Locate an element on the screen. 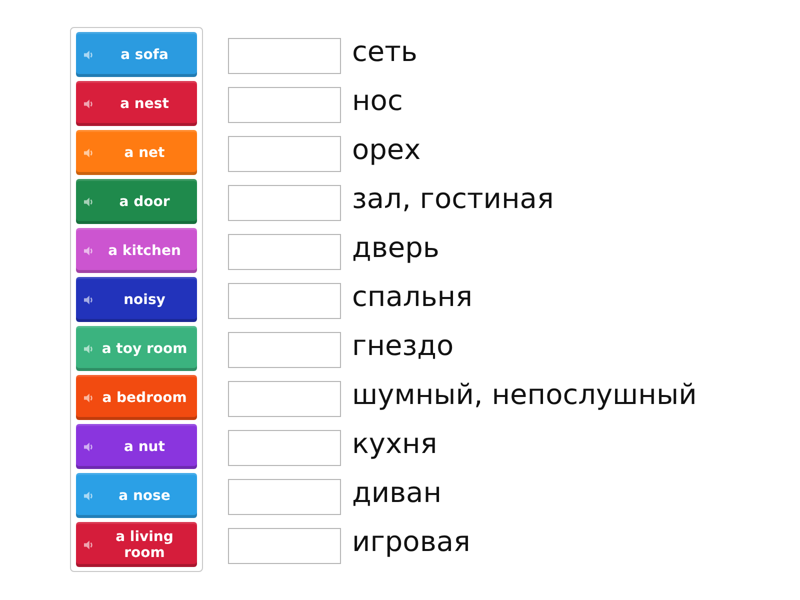  word-tile: noisy is located at coordinates (136, 299).